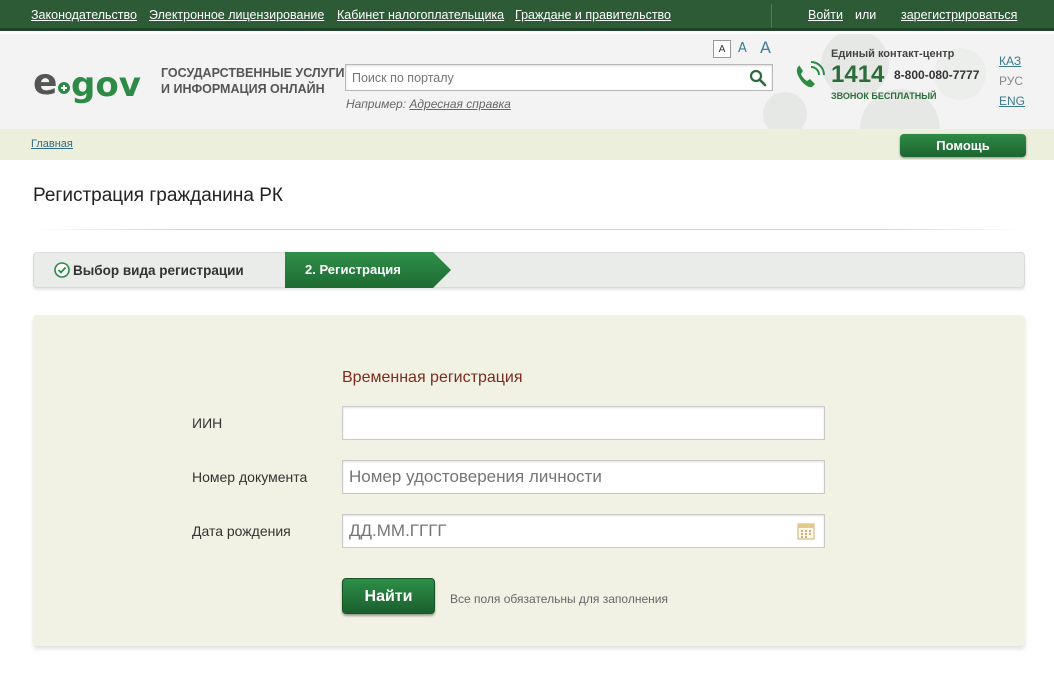  Describe the element at coordinates (158, 270) in the screenshot. I see `step1-label: Выбор вида регистрации` at that location.